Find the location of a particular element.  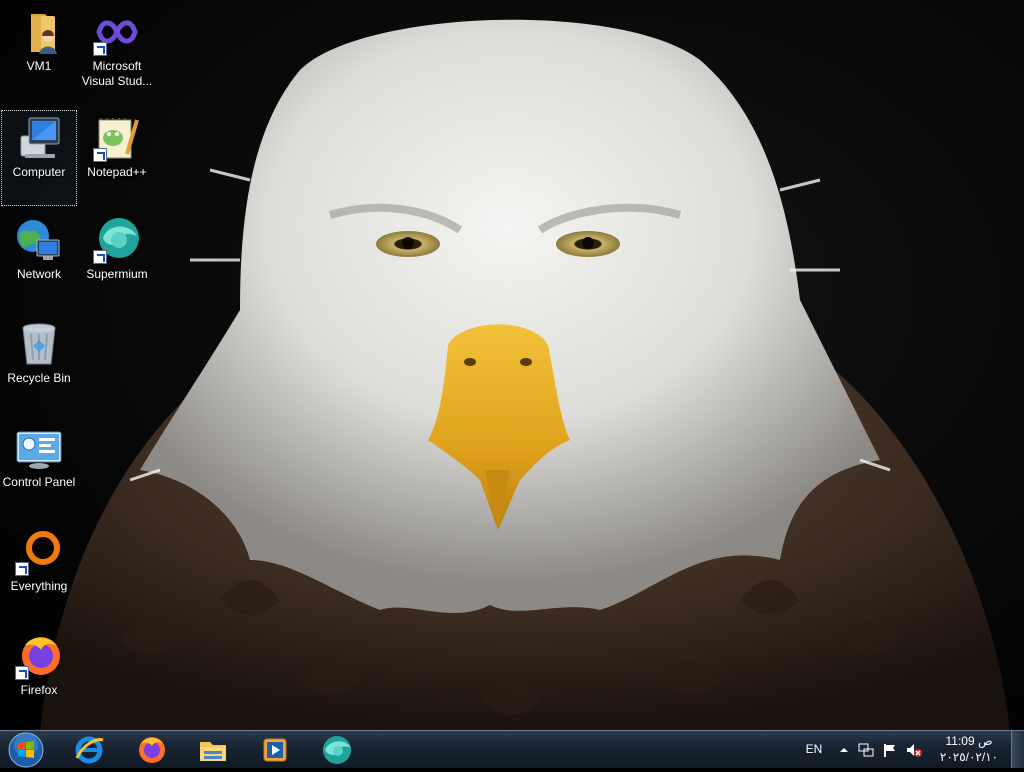

show-desktop-button is located at coordinates (1017, 749).